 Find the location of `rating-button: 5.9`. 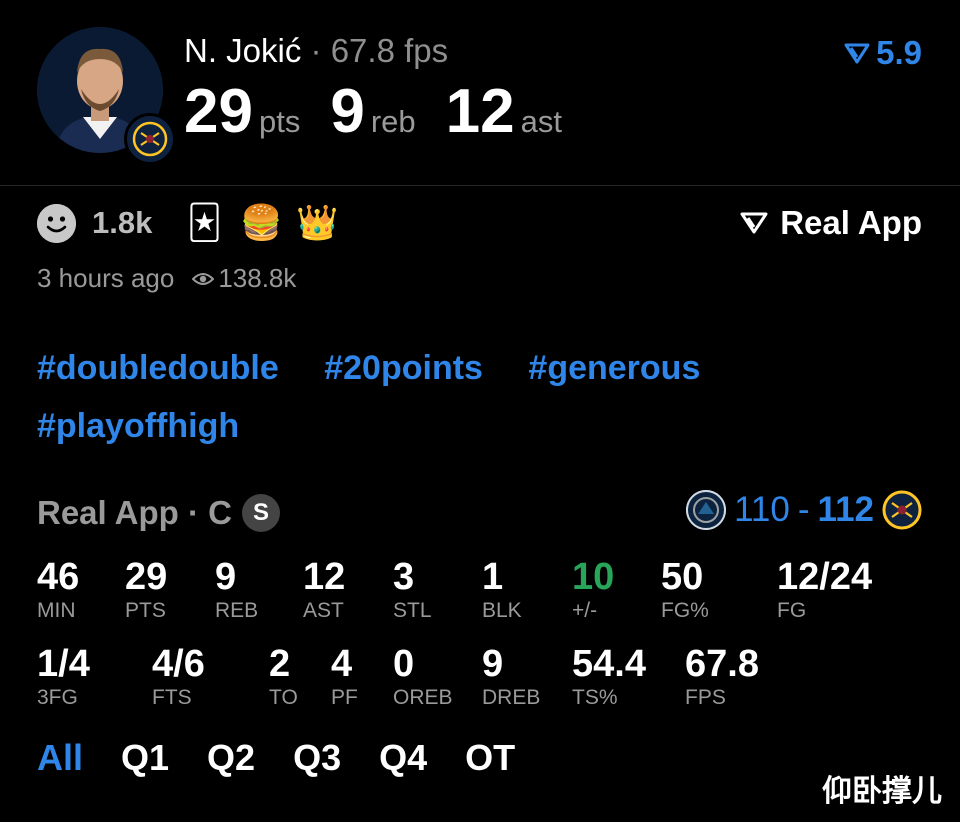

rating-button: 5.9 is located at coordinates (883, 53).